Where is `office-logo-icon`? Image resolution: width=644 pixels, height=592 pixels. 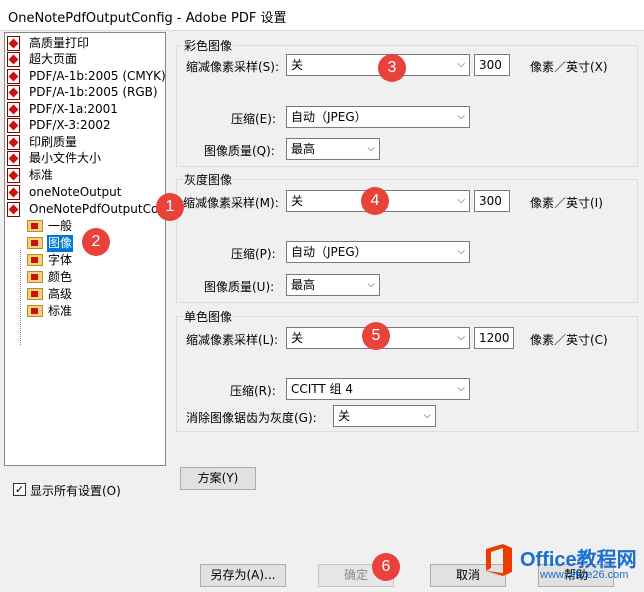 office-logo-icon is located at coordinates (499, 560).